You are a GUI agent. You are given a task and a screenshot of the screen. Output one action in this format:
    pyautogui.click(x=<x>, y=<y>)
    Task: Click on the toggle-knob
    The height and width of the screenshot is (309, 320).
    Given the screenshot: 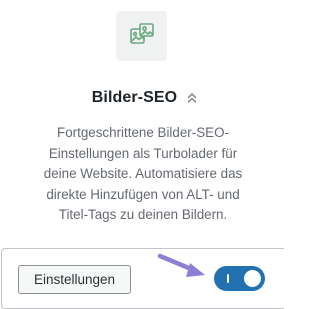 What is the action you would take?
    pyautogui.click(x=252, y=278)
    